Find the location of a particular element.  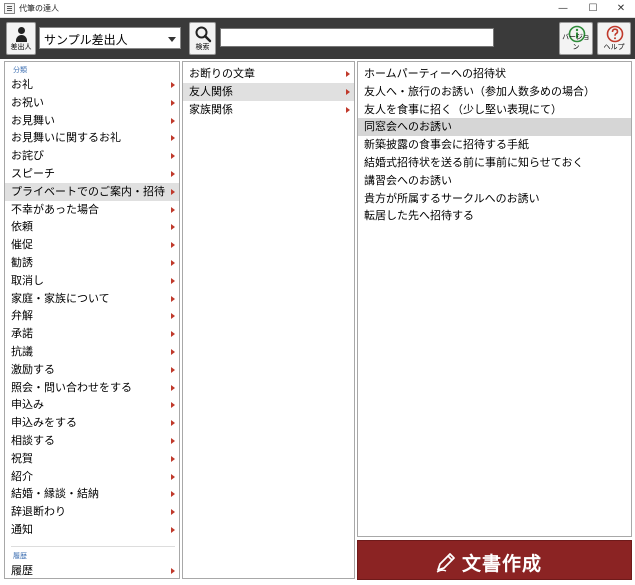

category-item: 激励する is located at coordinates (92, 370).